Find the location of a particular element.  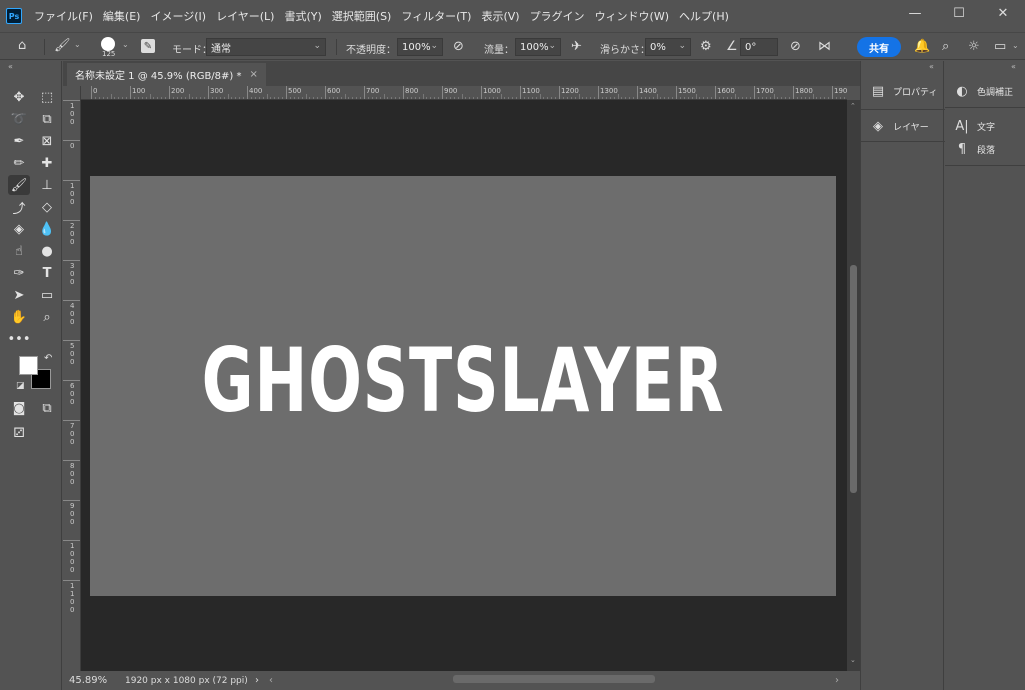

canvas-text-layer: GHOSTSLAYER is located at coordinates (463, 380).